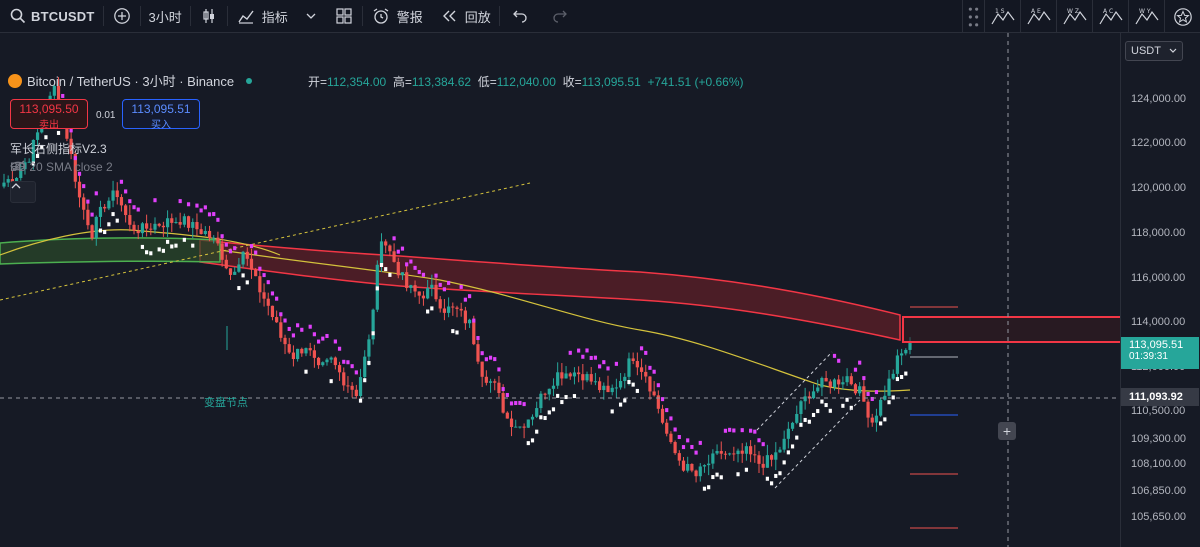 The width and height of the screenshot is (1200, 547). I want to click on resistance-box, so click(1011, 329).